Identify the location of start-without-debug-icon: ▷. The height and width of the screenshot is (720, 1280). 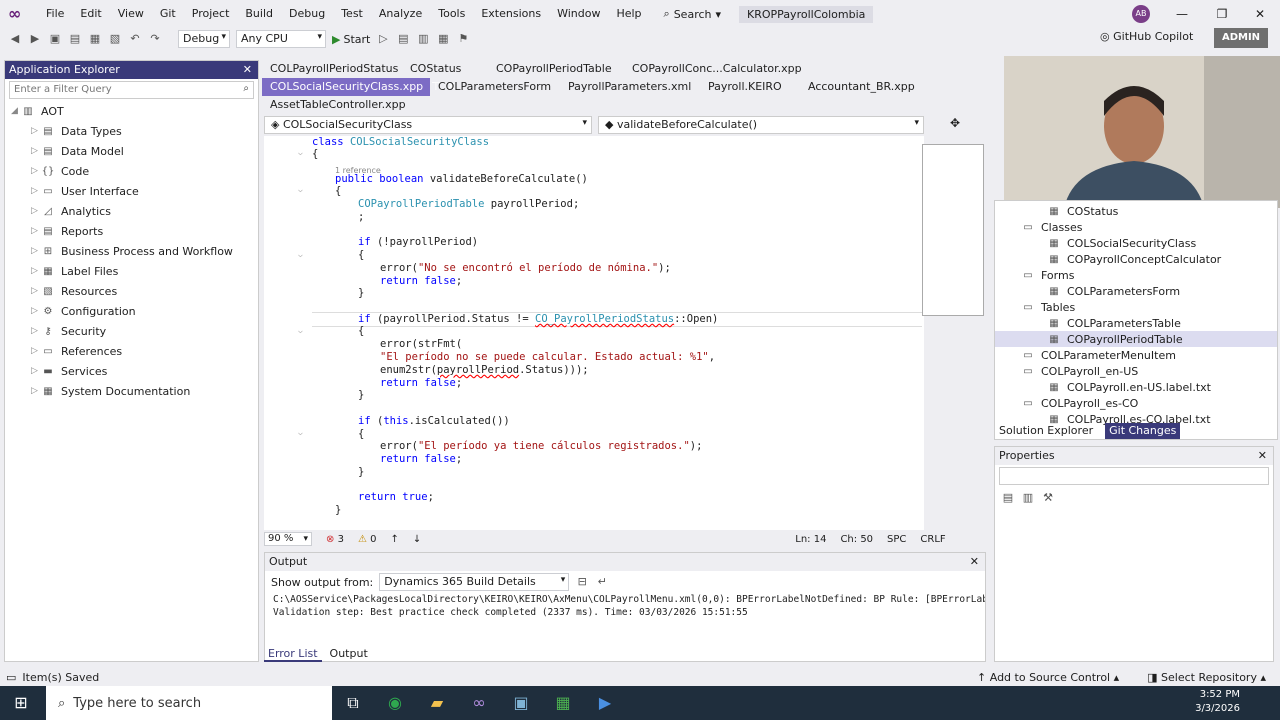
(383, 39).